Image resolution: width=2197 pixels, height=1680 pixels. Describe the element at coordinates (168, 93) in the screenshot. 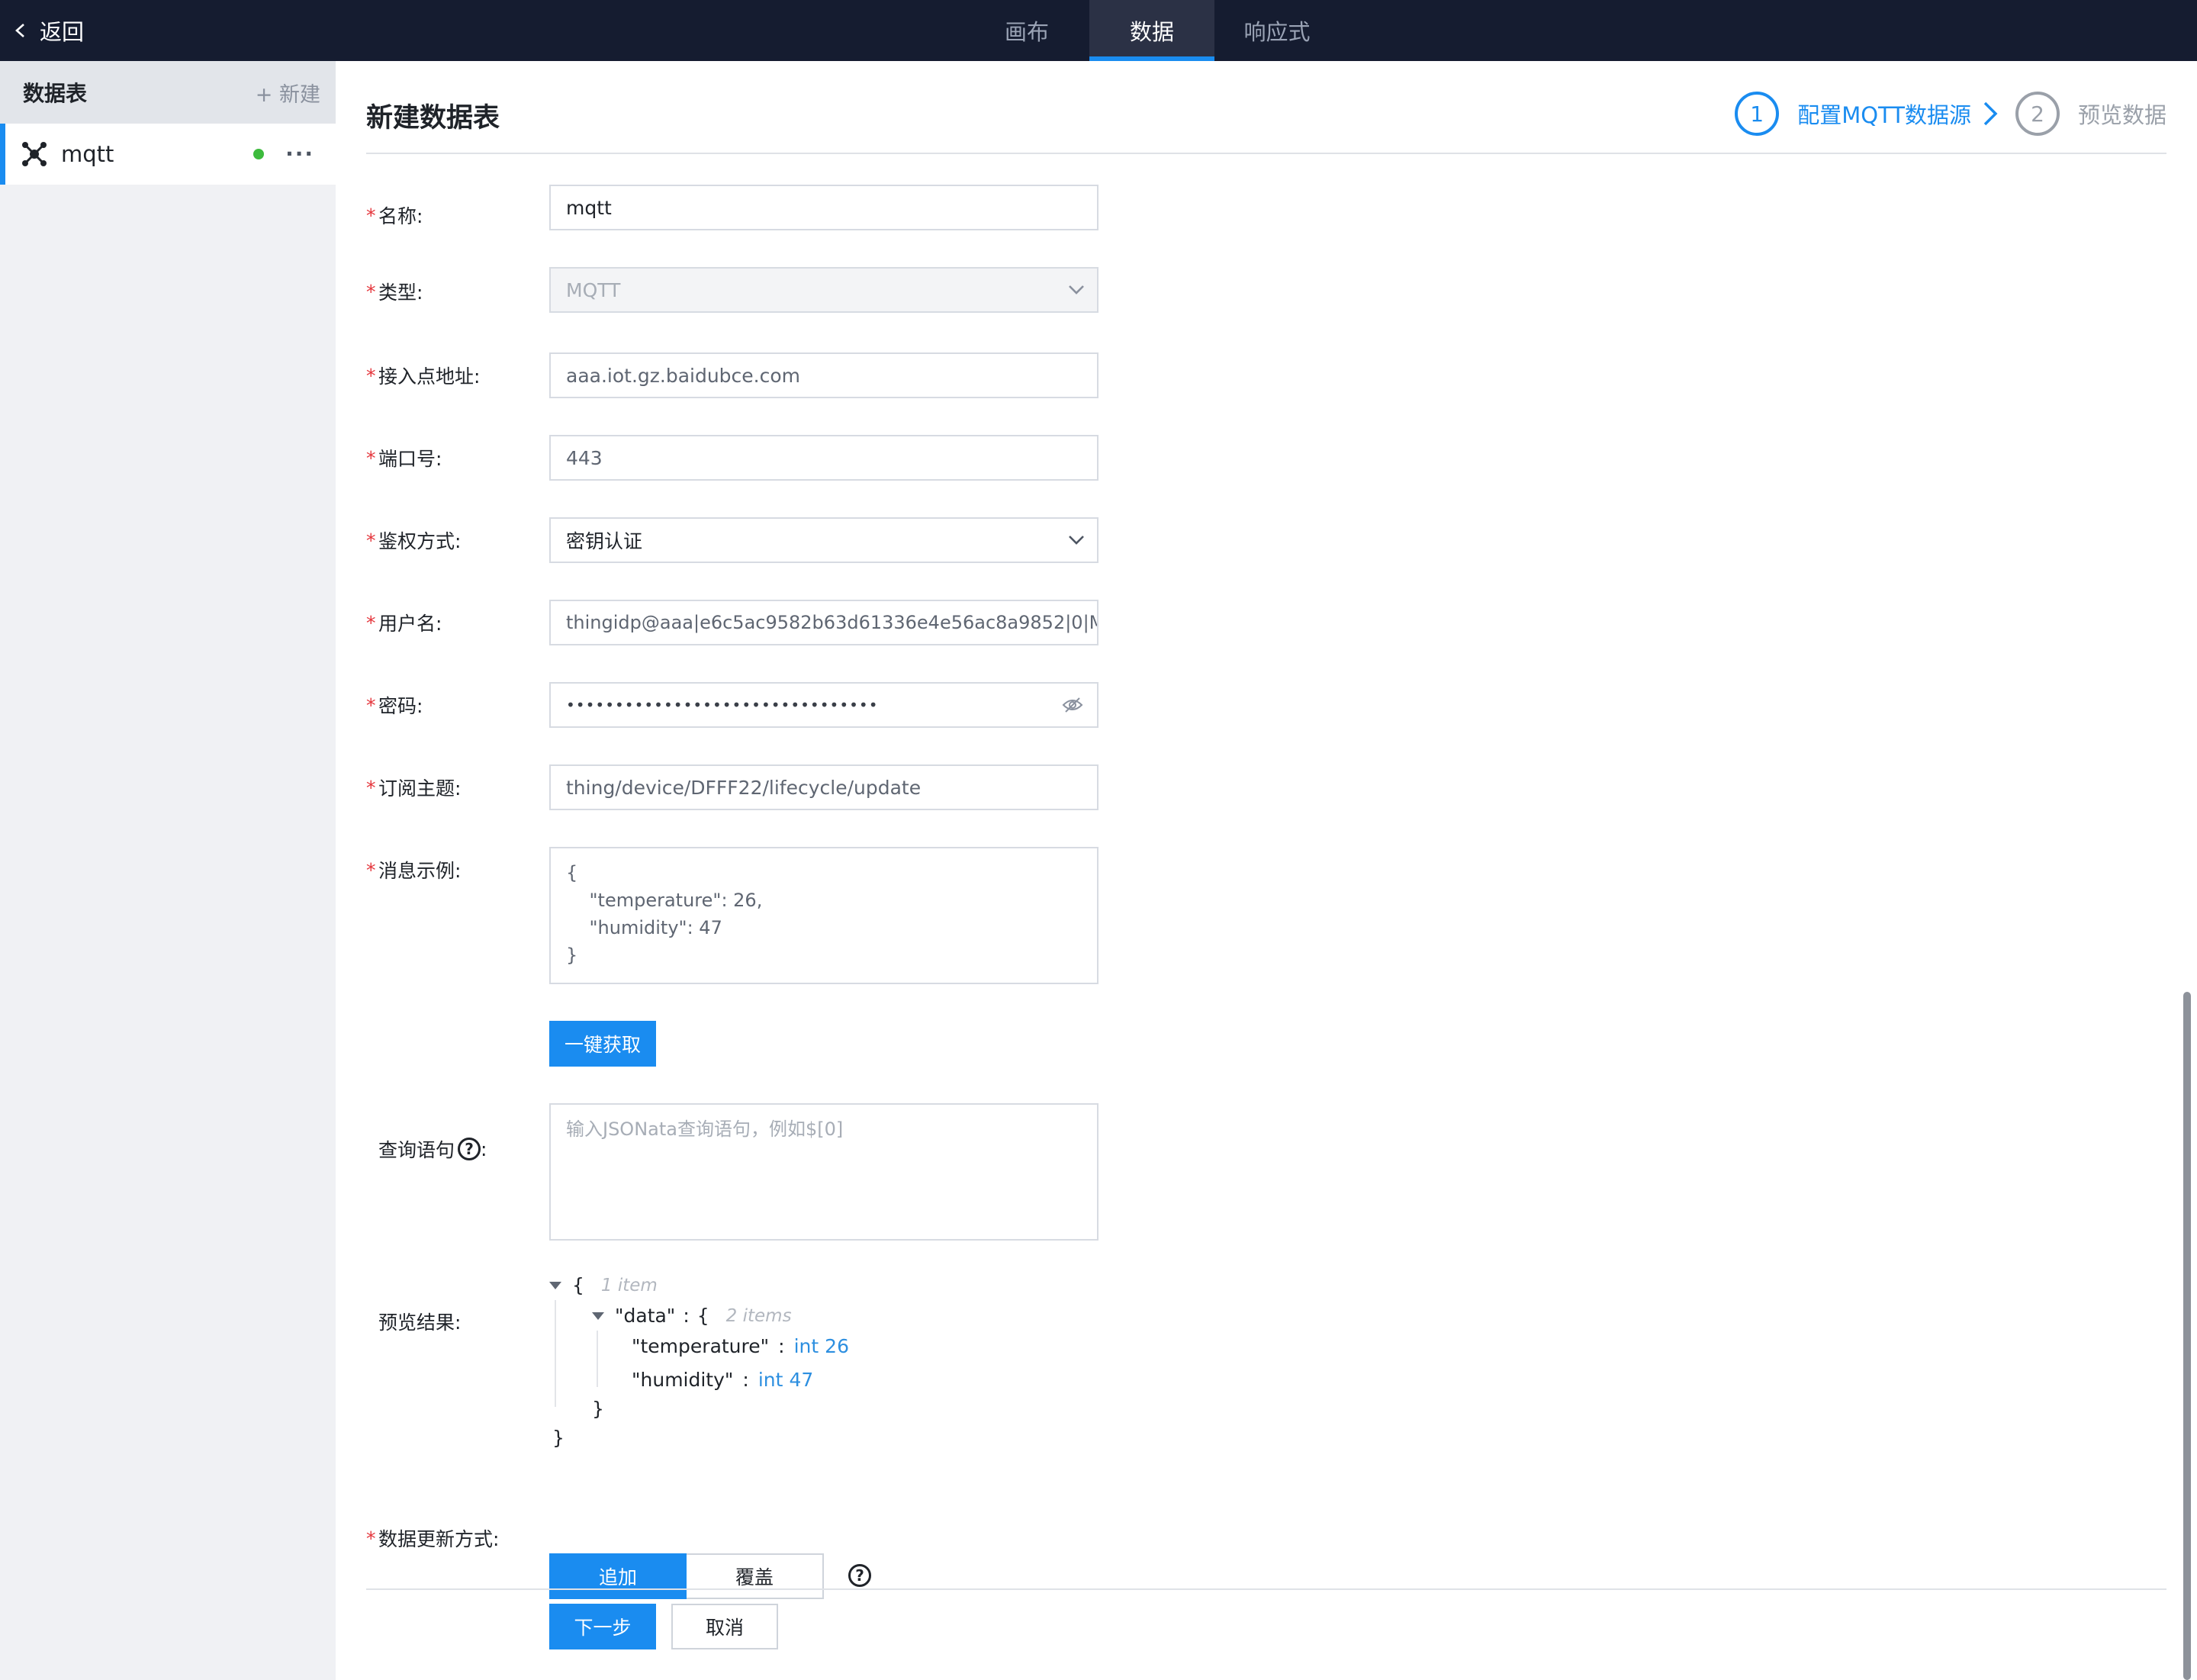

I see `sidebar-header: 数据表 + 新建` at that location.